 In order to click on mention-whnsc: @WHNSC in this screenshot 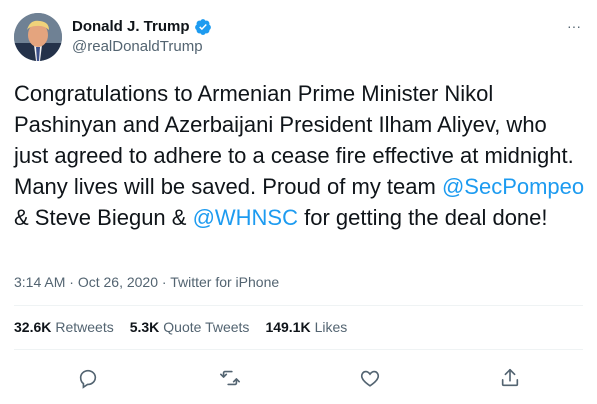, I will do `click(245, 217)`.